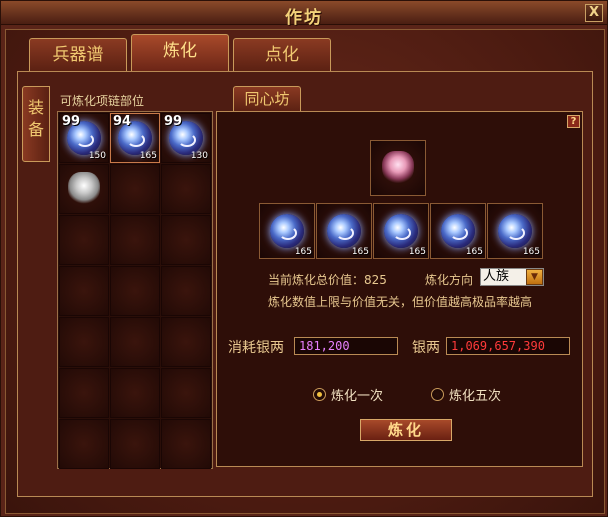 Image resolution: width=608 pixels, height=517 pixels. Describe the element at coordinates (437, 394) in the screenshot. I see `refine-five-radio` at that location.